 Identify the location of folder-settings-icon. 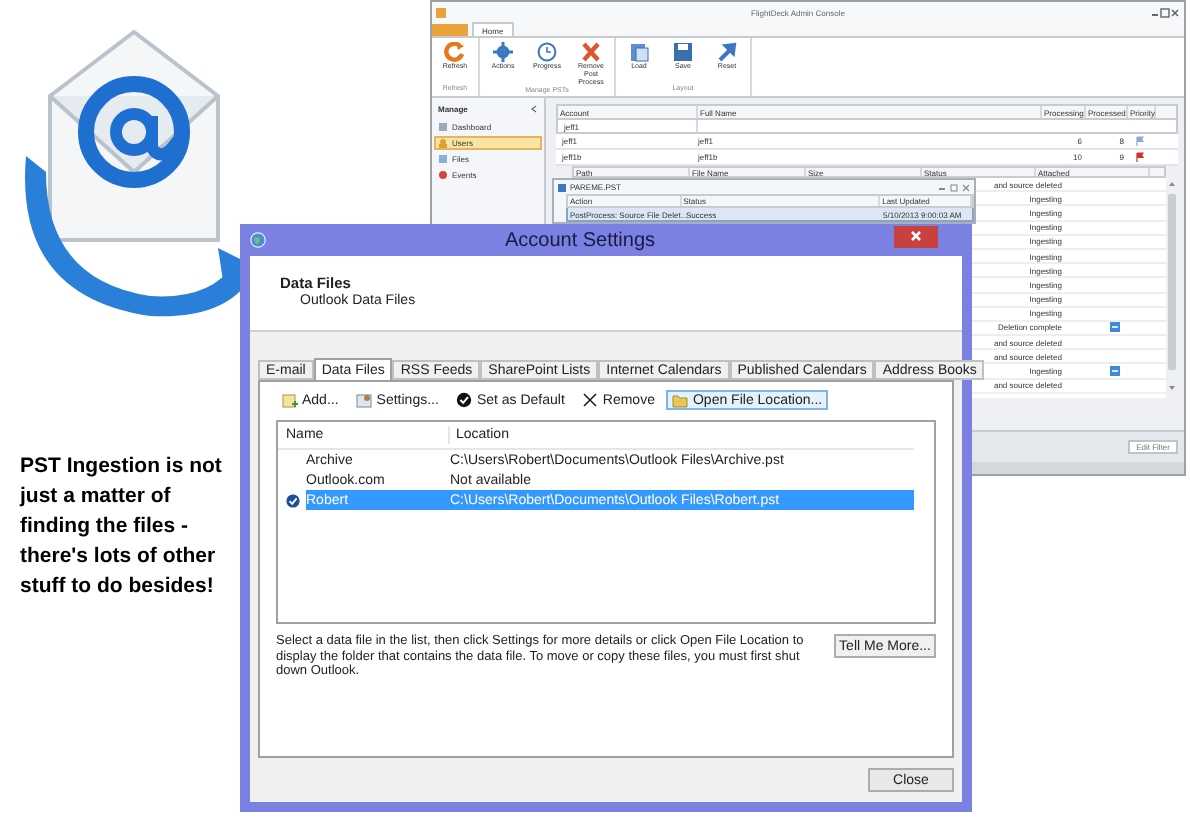
(364, 400).